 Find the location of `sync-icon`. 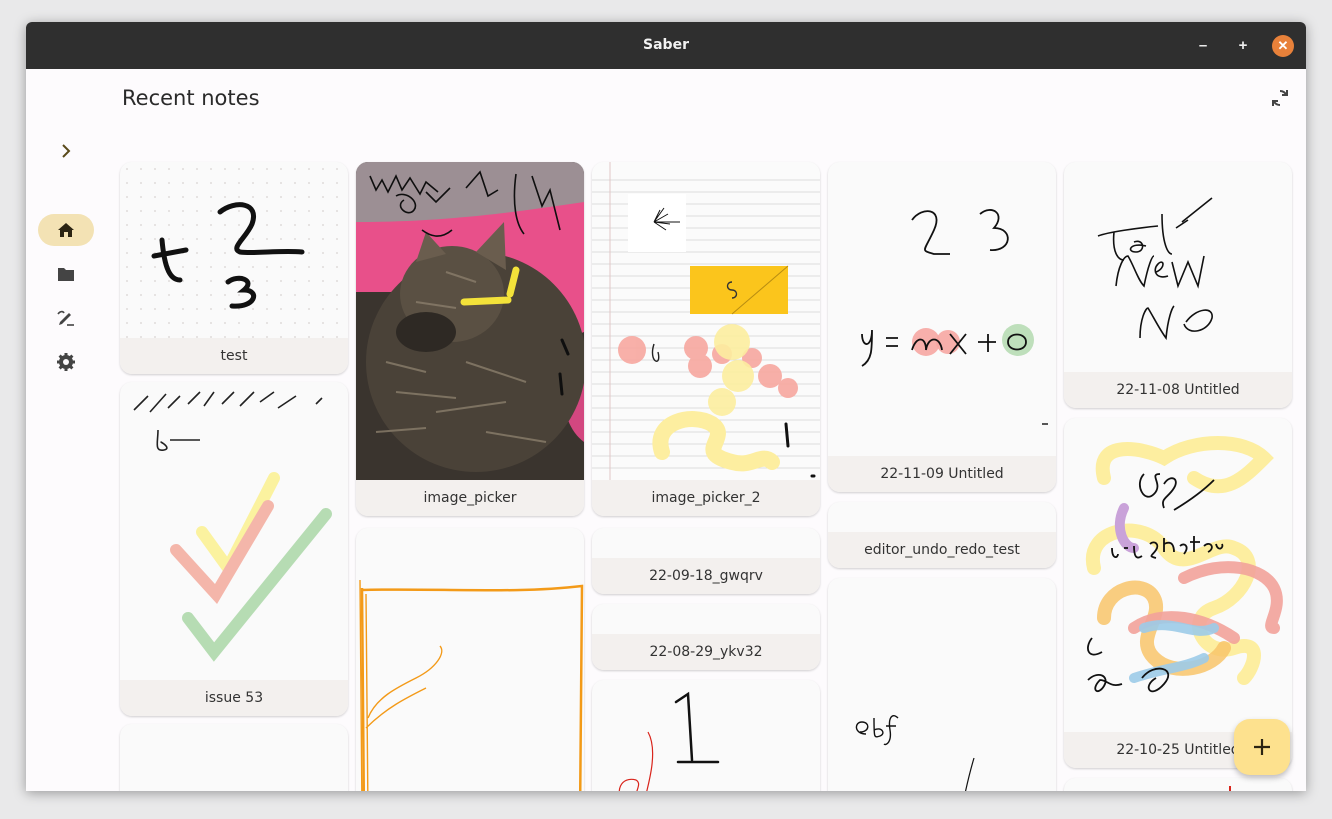

sync-icon is located at coordinates (1280, 98).